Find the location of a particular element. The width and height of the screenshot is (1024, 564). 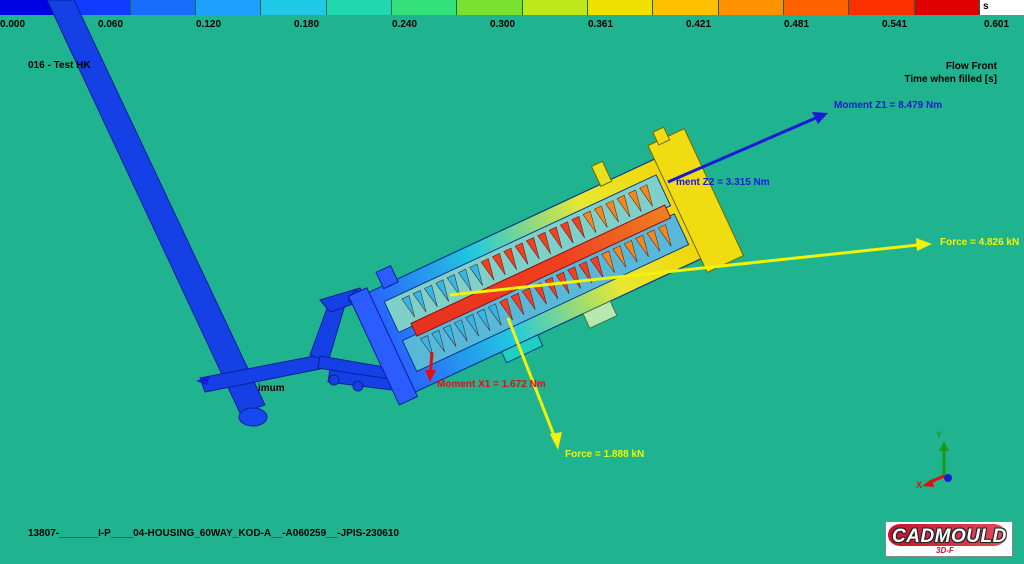

force-down-label: Force = 1.888 kN is located at coordinates (605, 454).